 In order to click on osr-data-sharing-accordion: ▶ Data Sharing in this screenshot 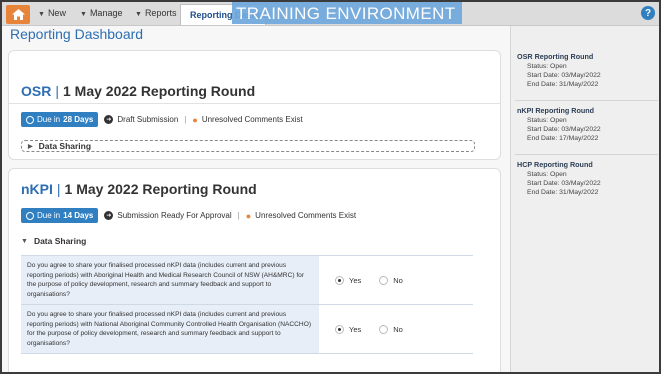, I will do `click(248, 146)`.